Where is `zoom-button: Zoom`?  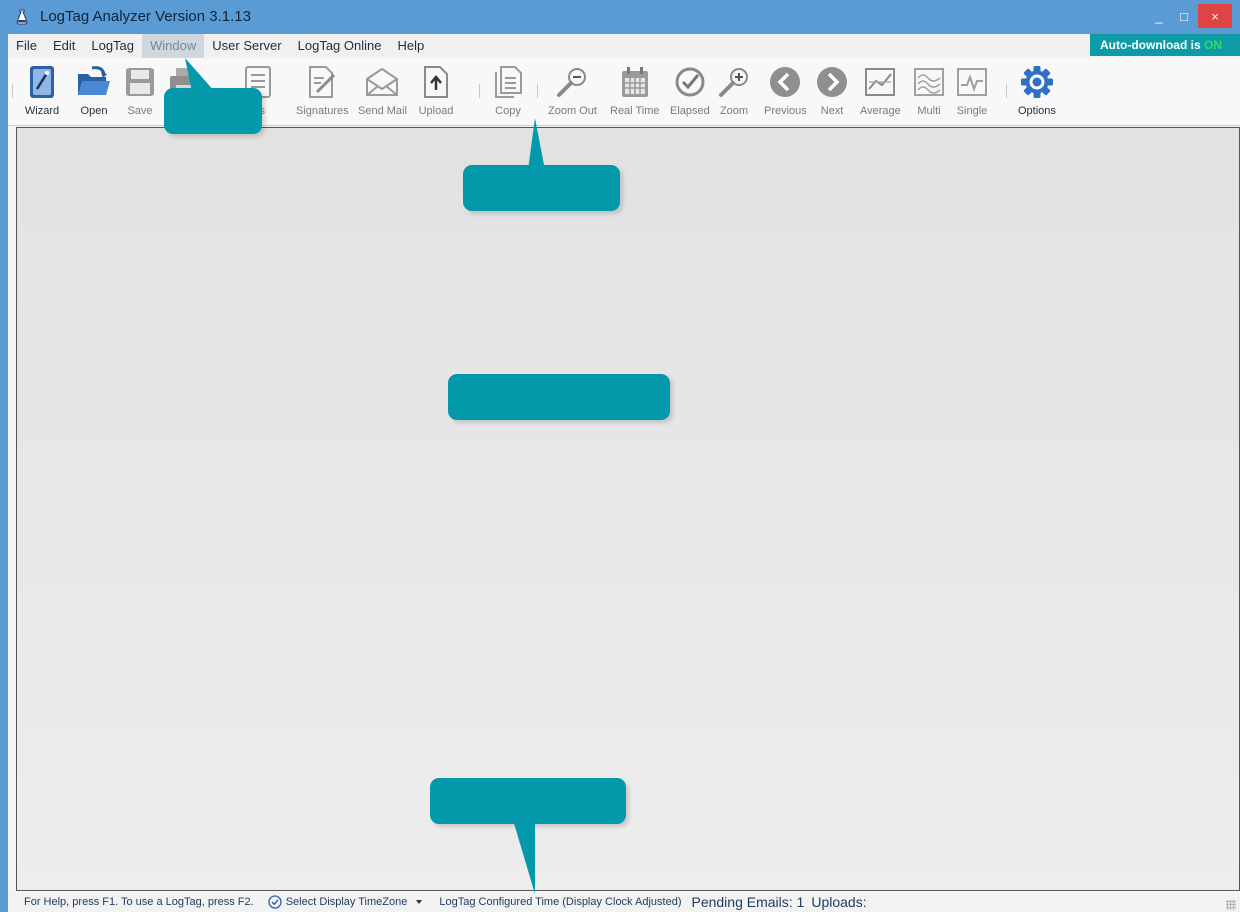
zoom-button: Zoom is located at coordinates (734, 90).